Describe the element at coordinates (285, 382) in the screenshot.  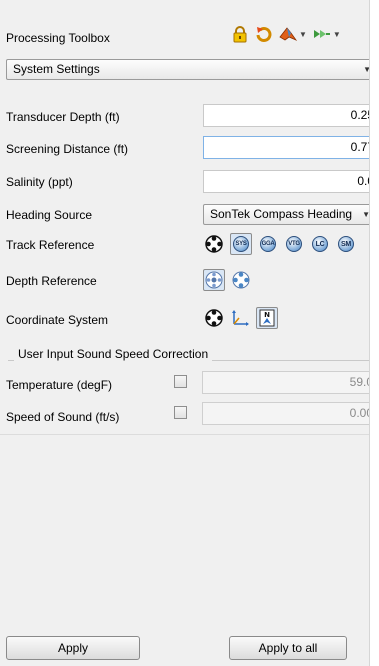
I see `temperature-input: 59.0` at that location.